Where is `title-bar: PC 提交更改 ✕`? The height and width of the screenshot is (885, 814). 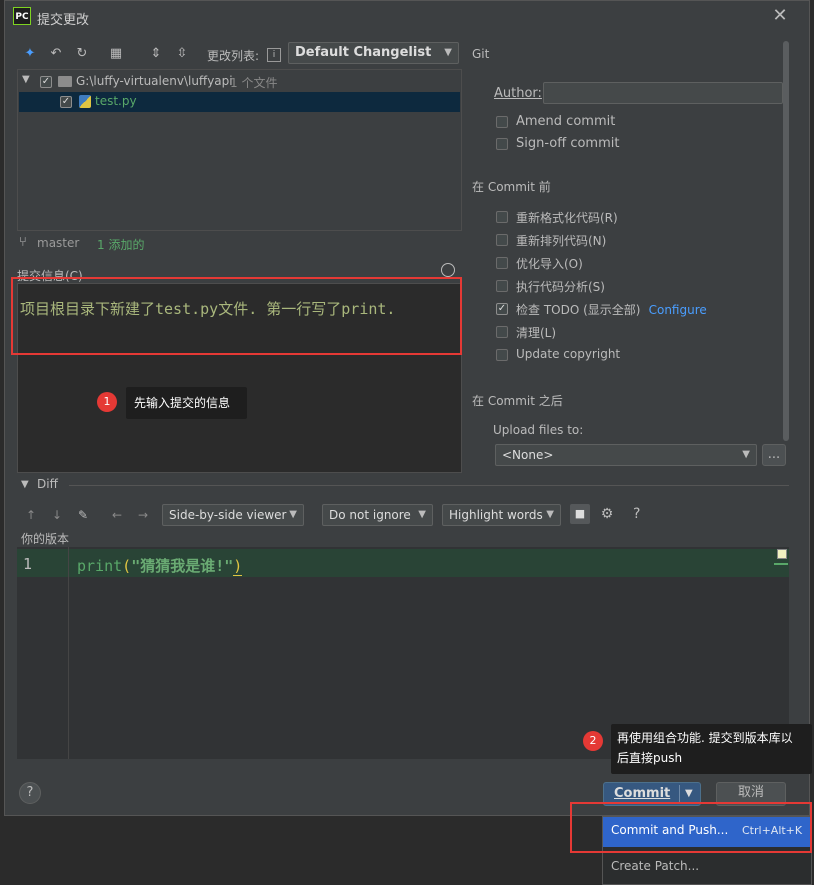 title-bar: PC 提交更改 ✕ is located at coordinates (407, 17).